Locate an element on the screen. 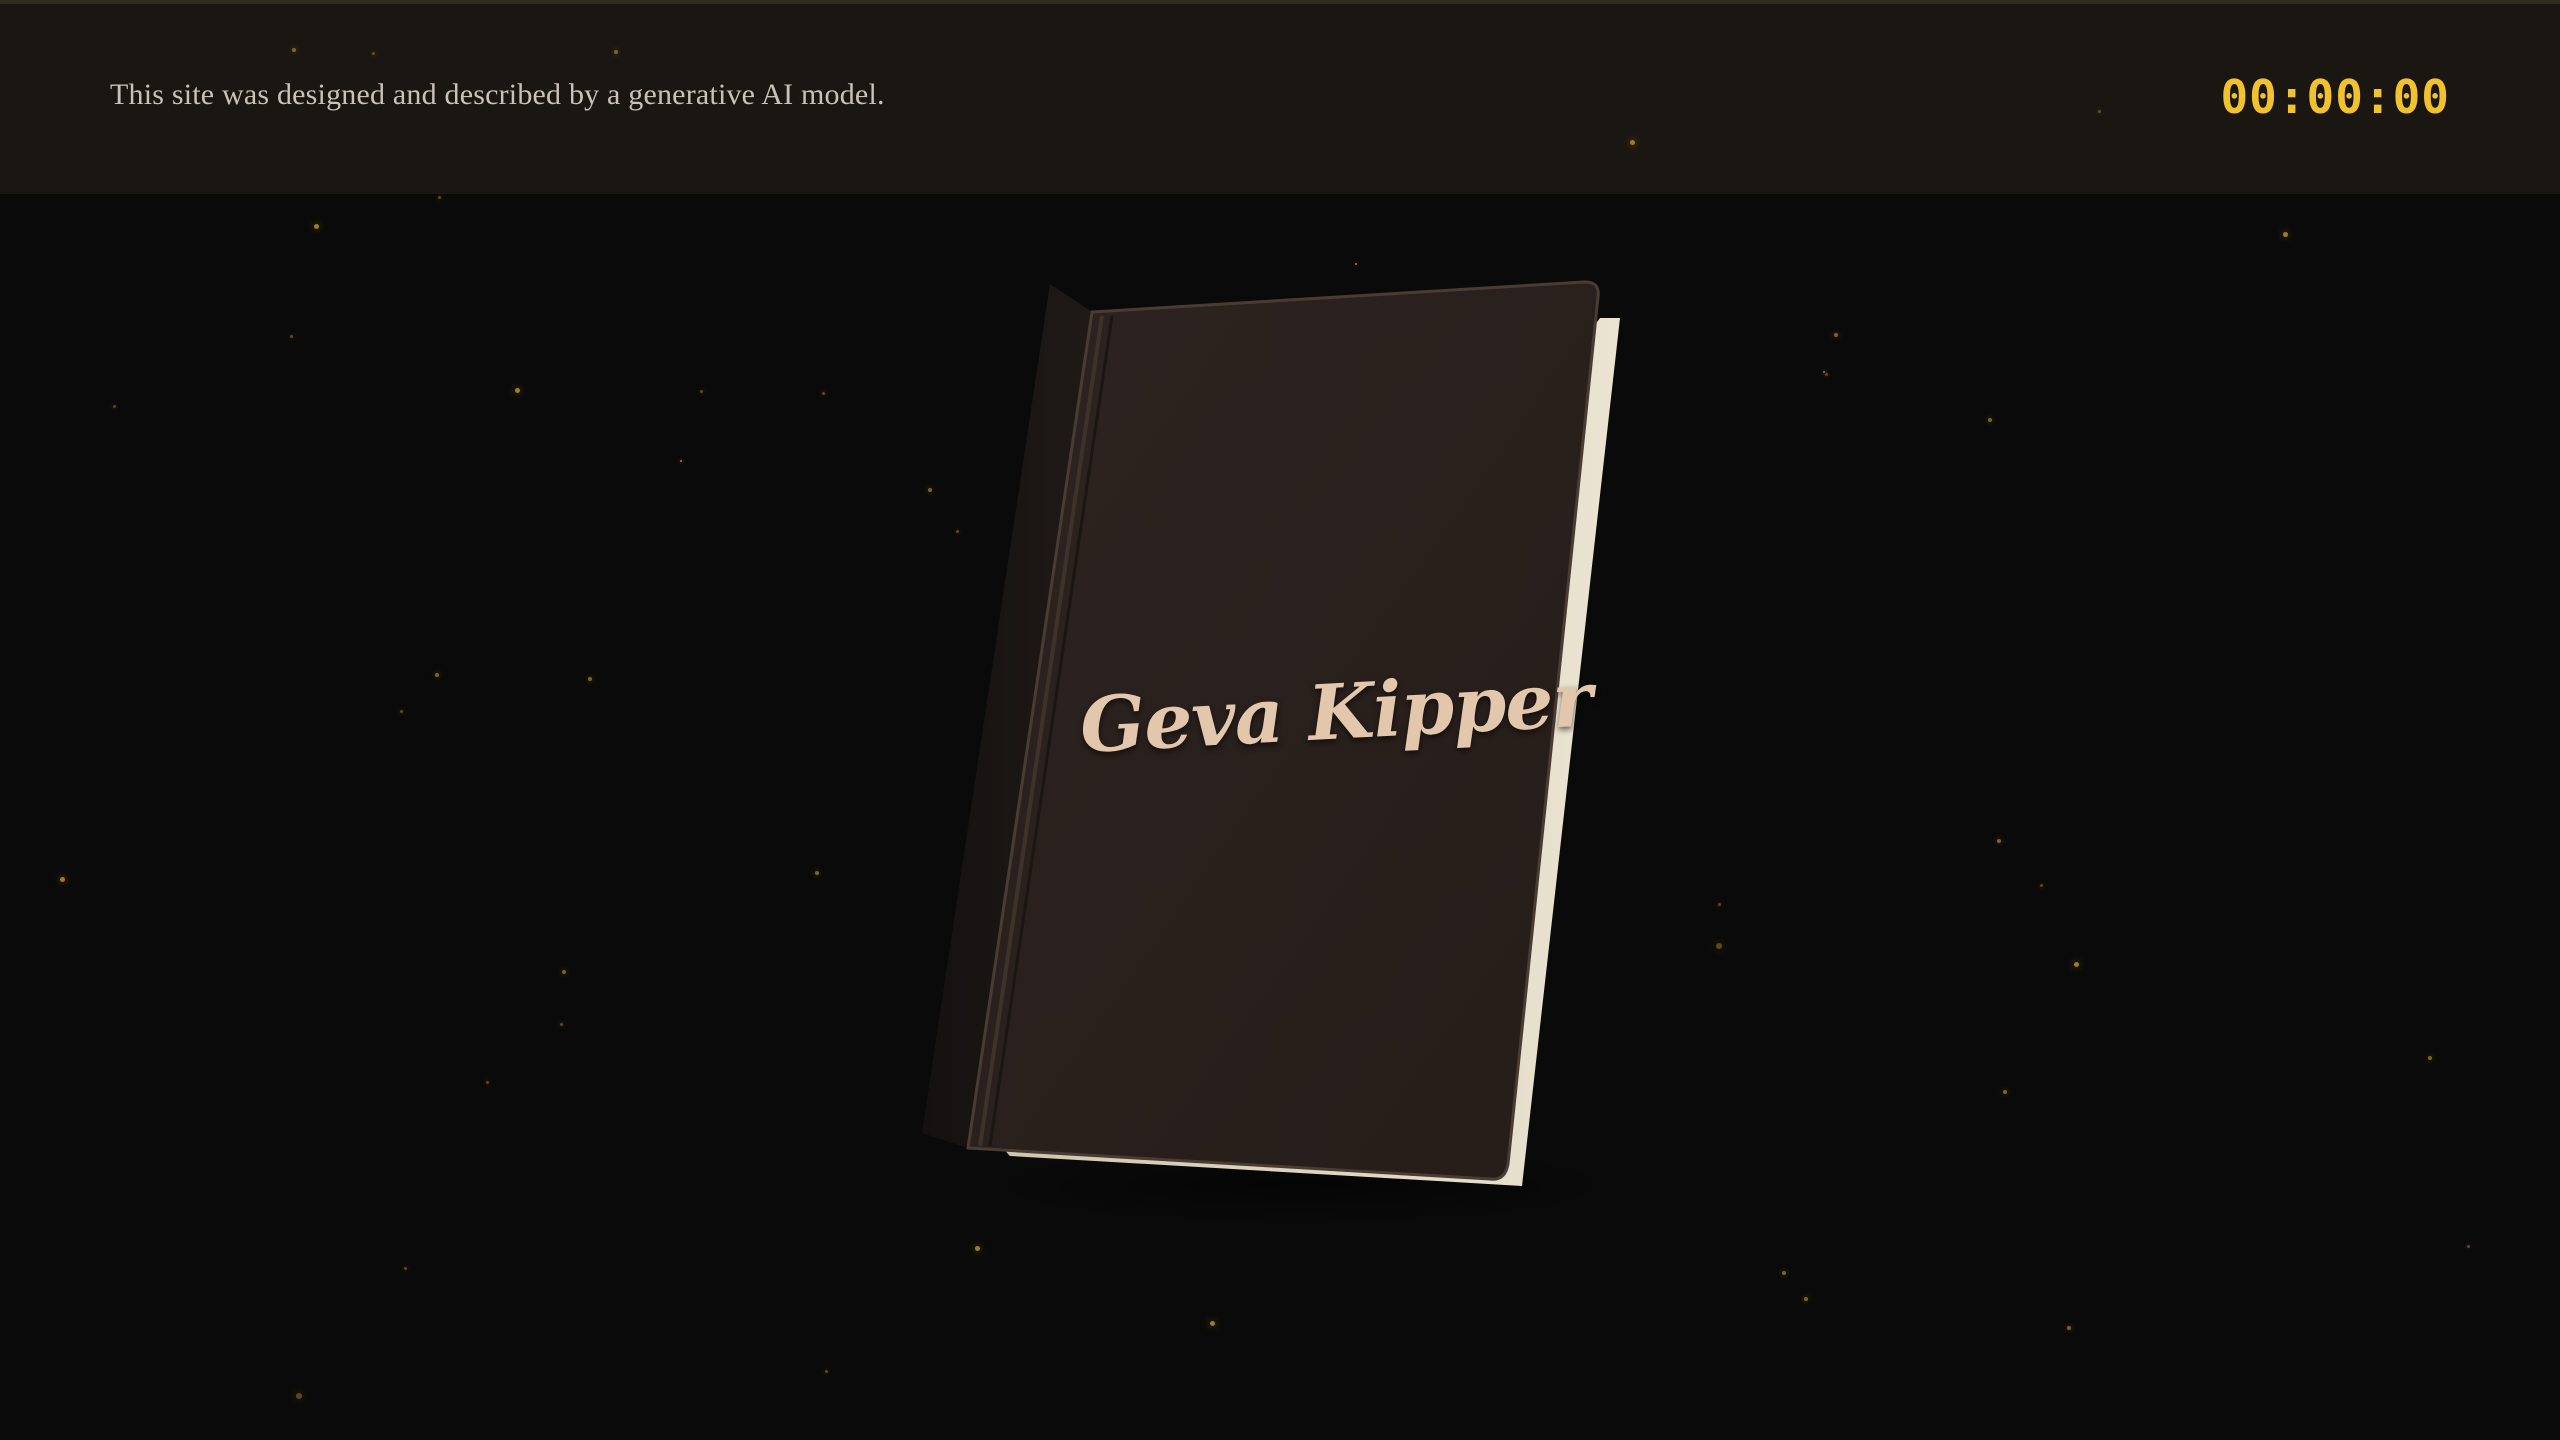 The height and width of the screenshot is (1440, 2560). elapsed-timer: 00:00:00 is located at coordinates (2335, 97).